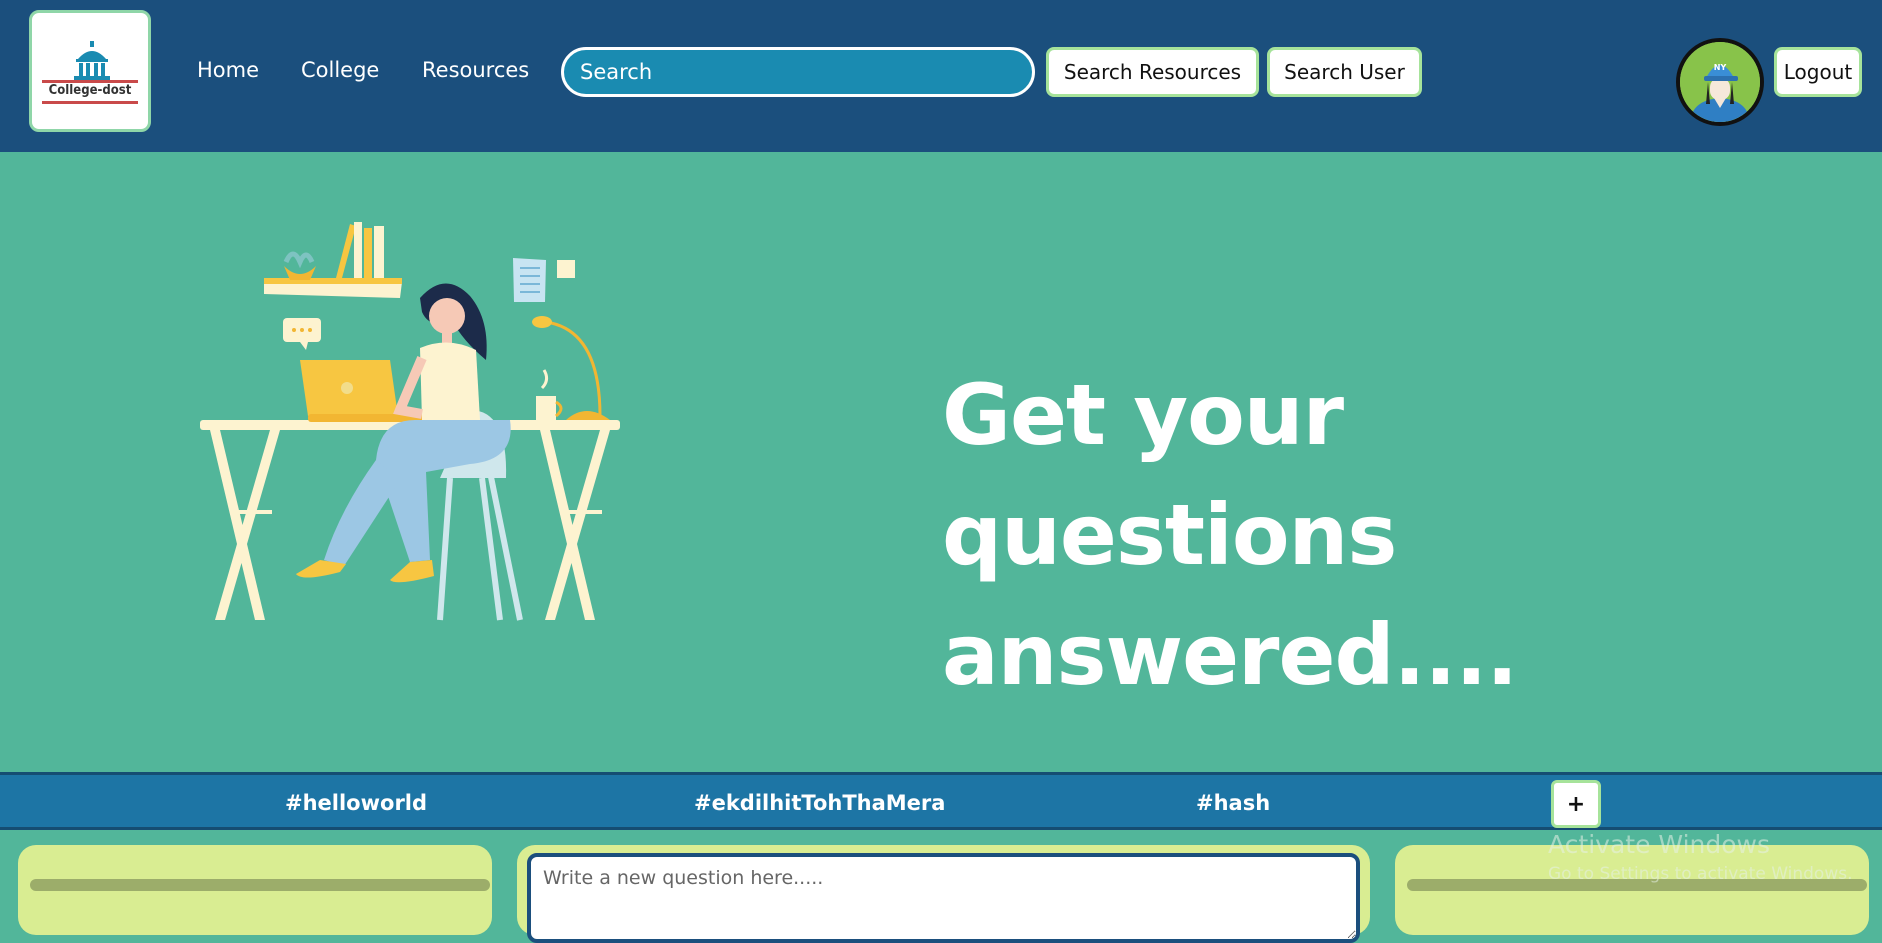 This screenshot has height=943, width=1882. I want to click on search-input, so click(798, 72).